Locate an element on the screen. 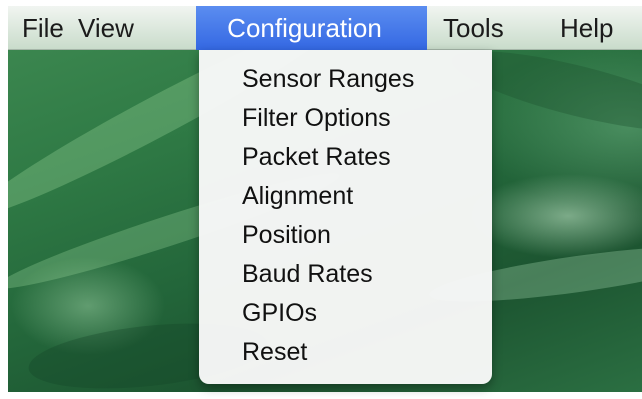  menu-configuration: Configuration is located at coordinates (311, 27).